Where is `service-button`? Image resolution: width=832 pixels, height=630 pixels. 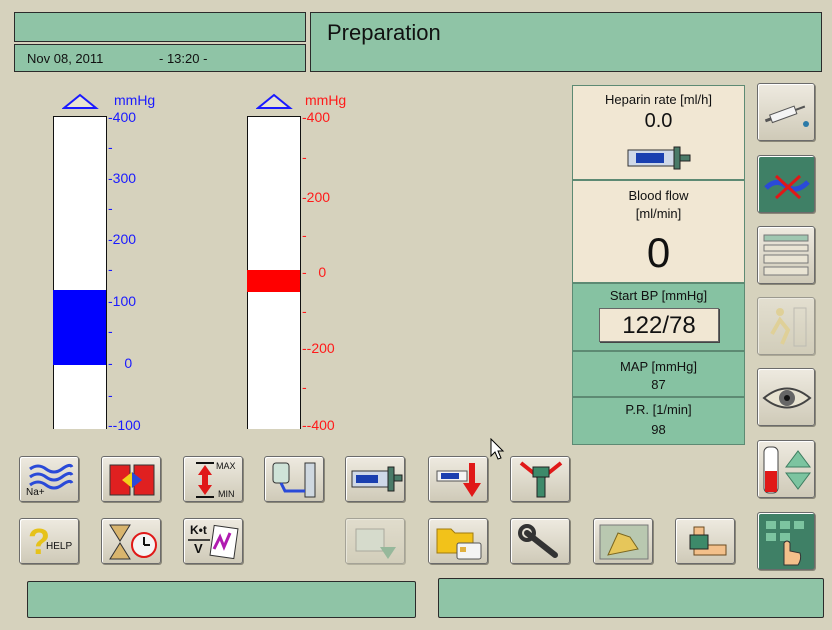 service-button is located at coordinates (540, 541).